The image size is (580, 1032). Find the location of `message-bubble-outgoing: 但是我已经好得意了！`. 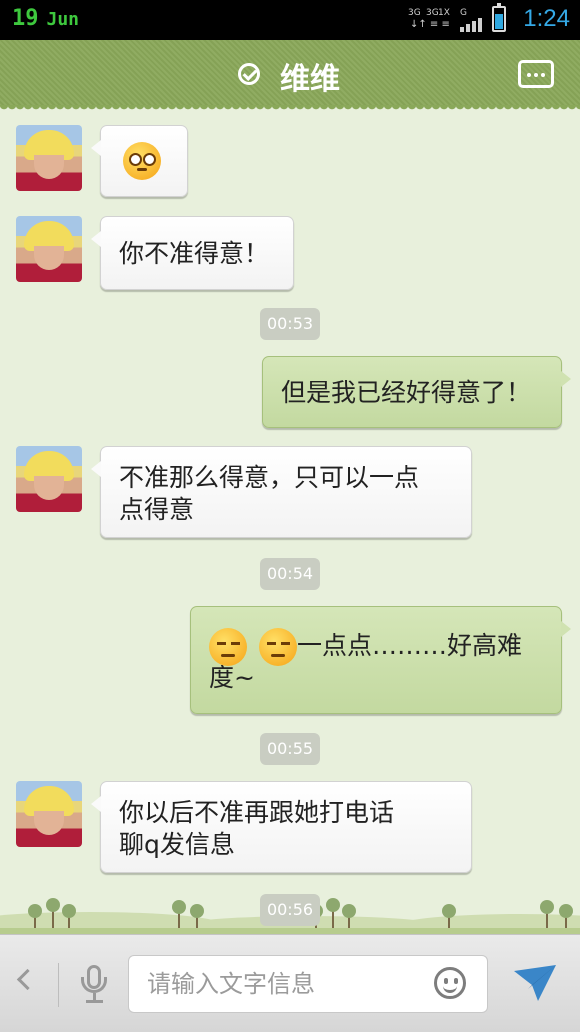

message-bubble-outgoing: 但是我已经好得意了！ is located at coordinates (416, 392).